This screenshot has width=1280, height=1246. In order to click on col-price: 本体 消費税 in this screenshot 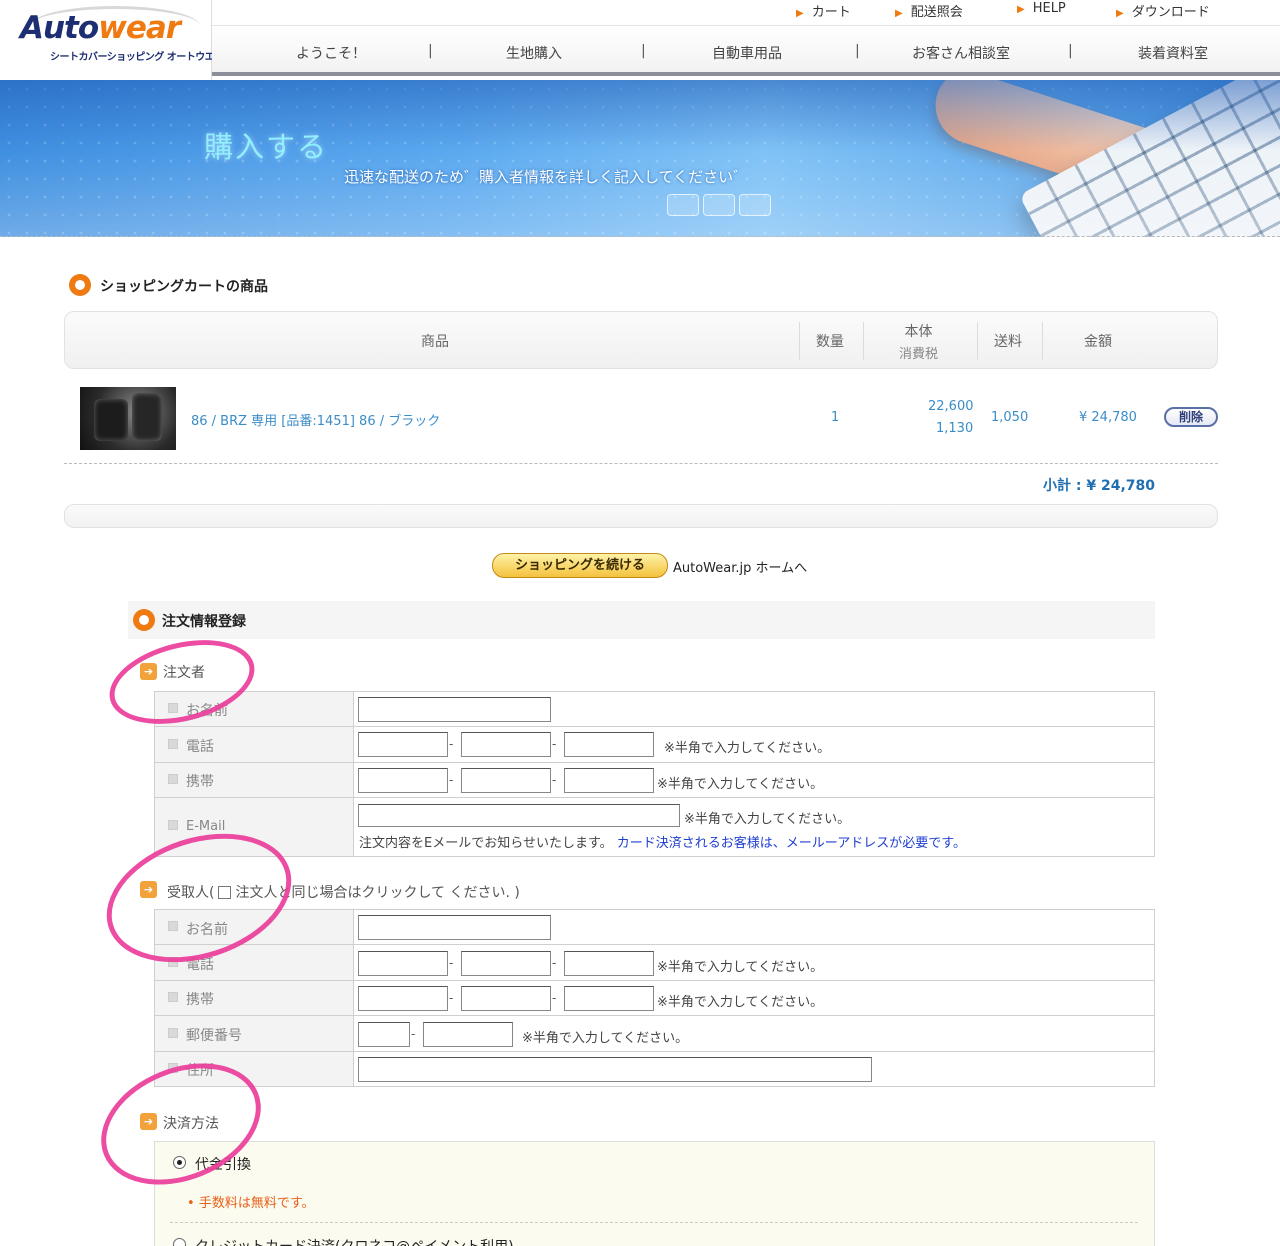, I will do `click(919, 343)`.